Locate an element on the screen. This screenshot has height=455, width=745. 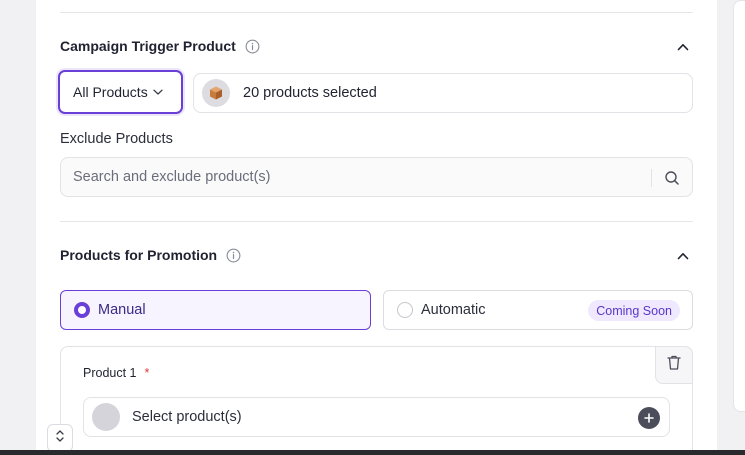
campaign-trigger-section-title: Campaign Trigger Product is located at coordinates (160, 46).